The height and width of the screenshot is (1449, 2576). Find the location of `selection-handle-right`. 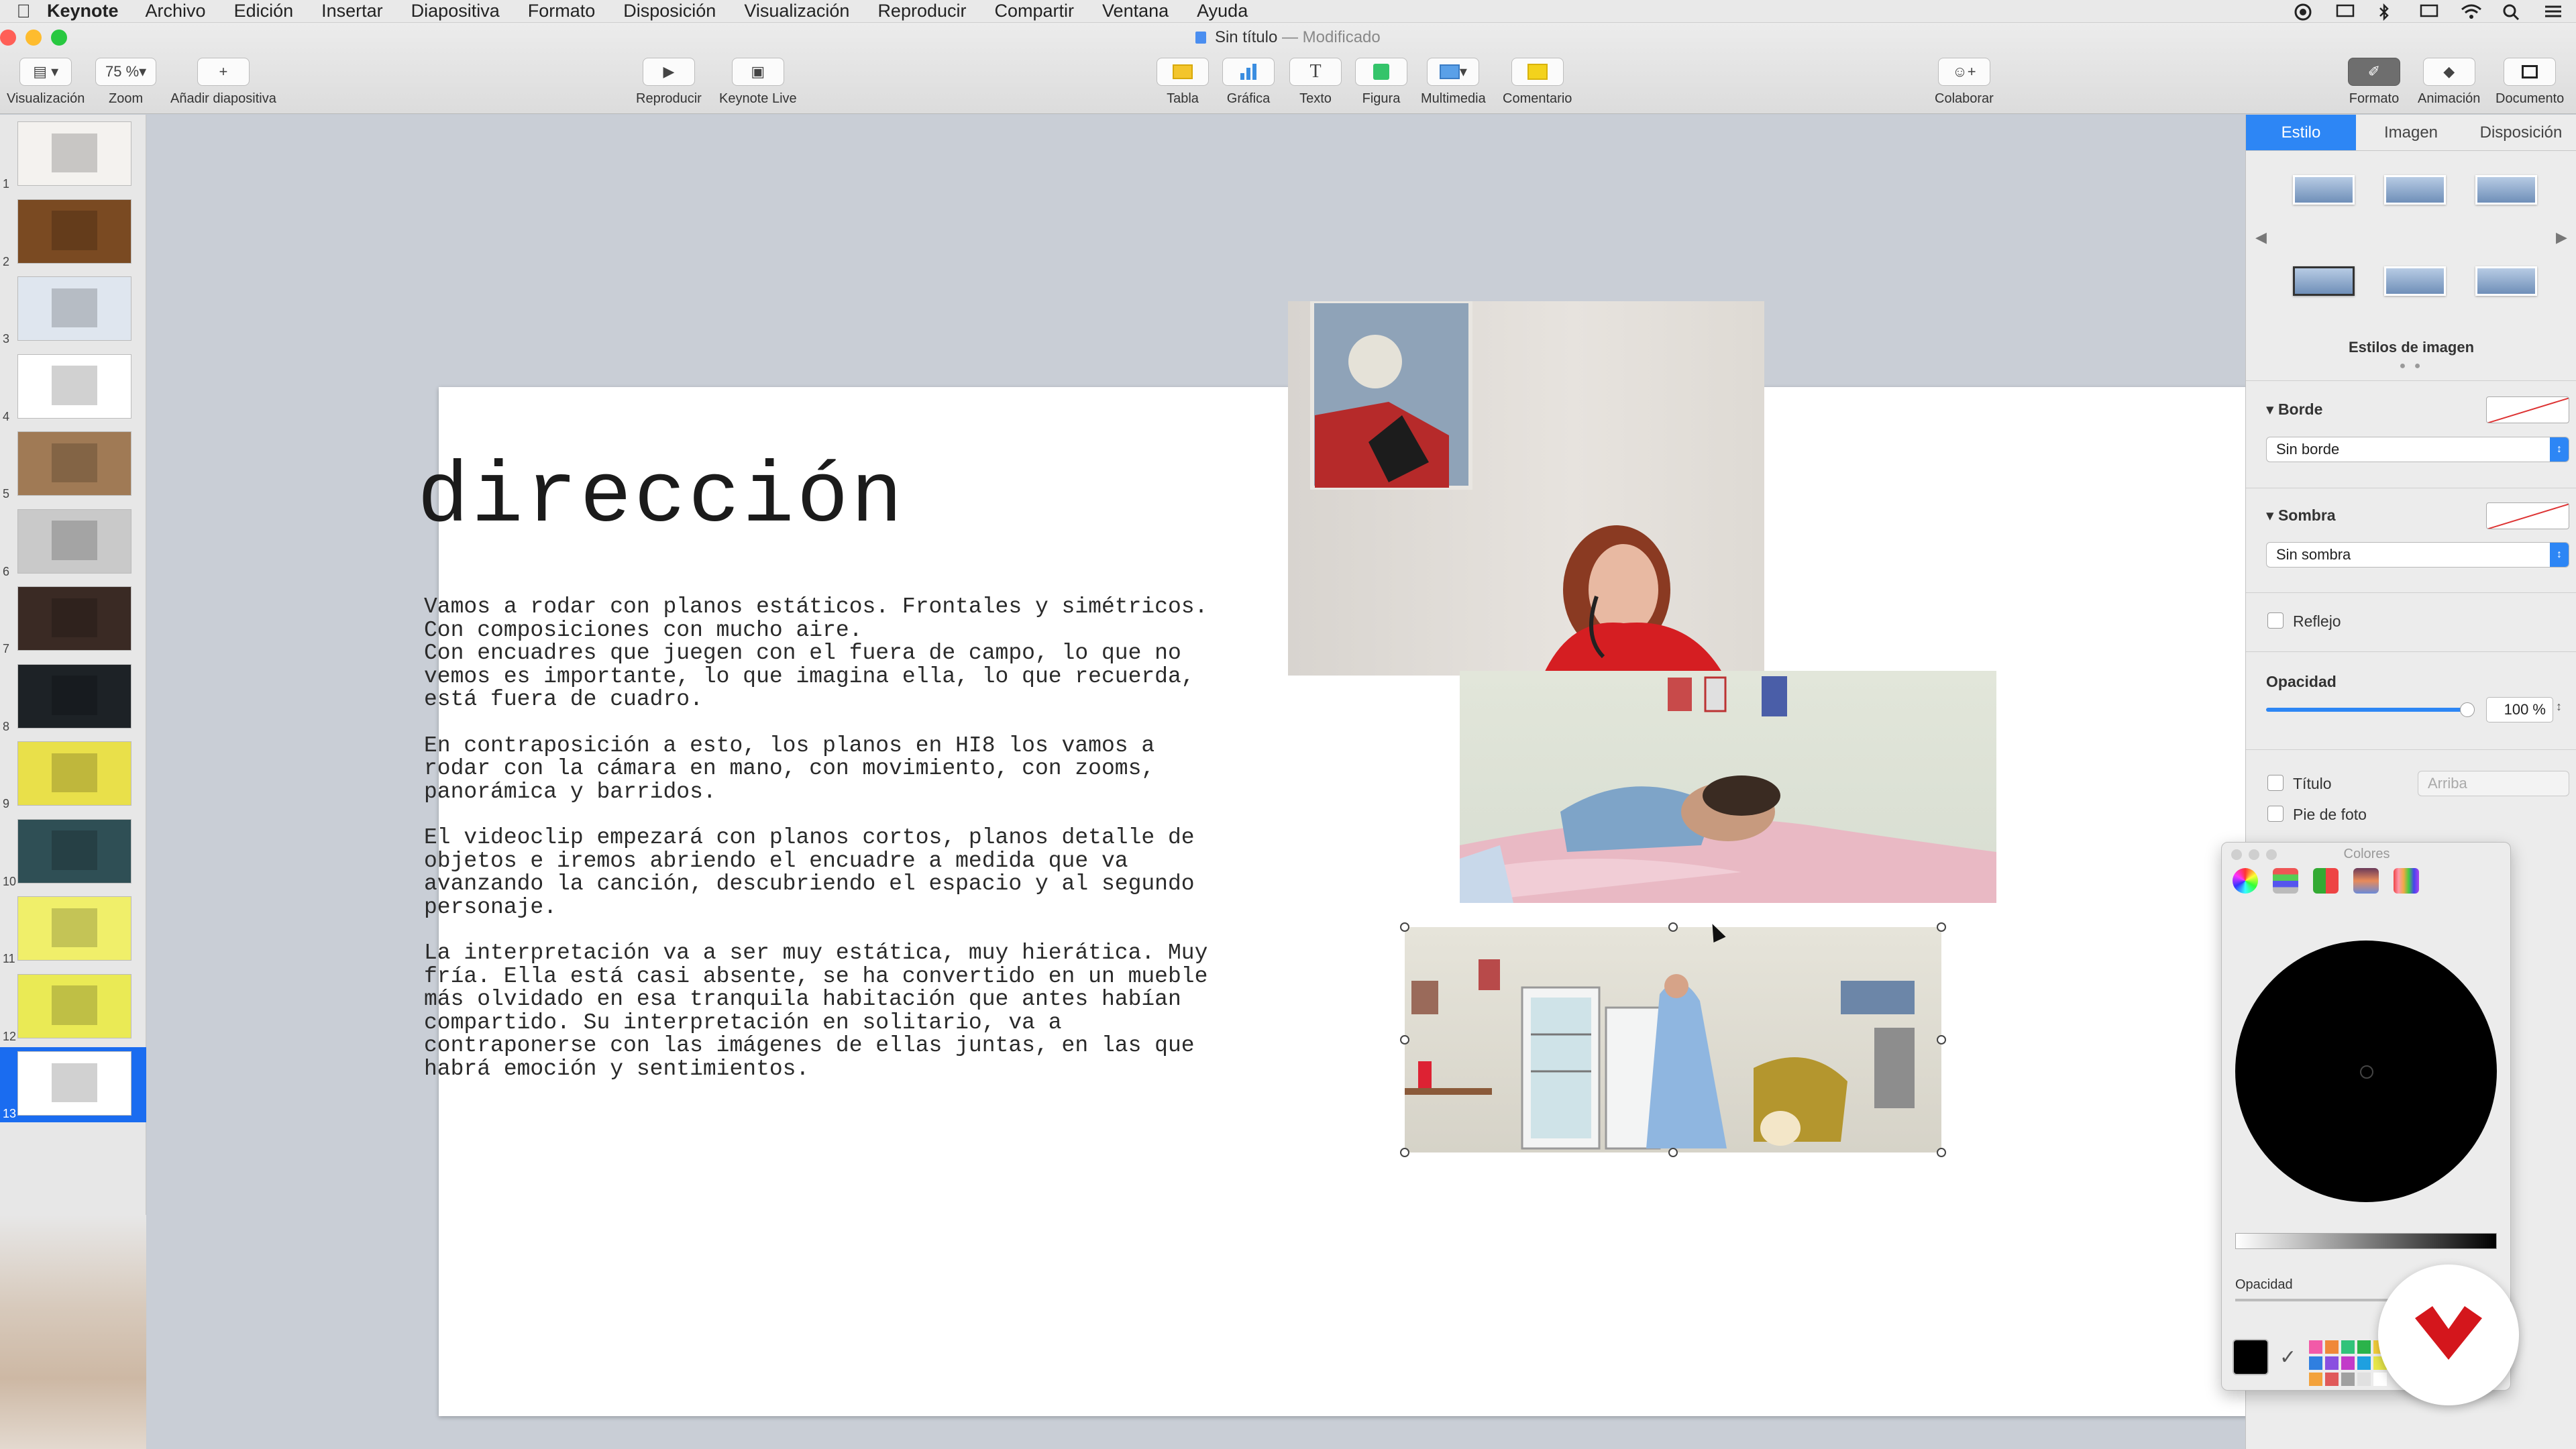

selection-handle-right is located at coordinates (1941, 1039).